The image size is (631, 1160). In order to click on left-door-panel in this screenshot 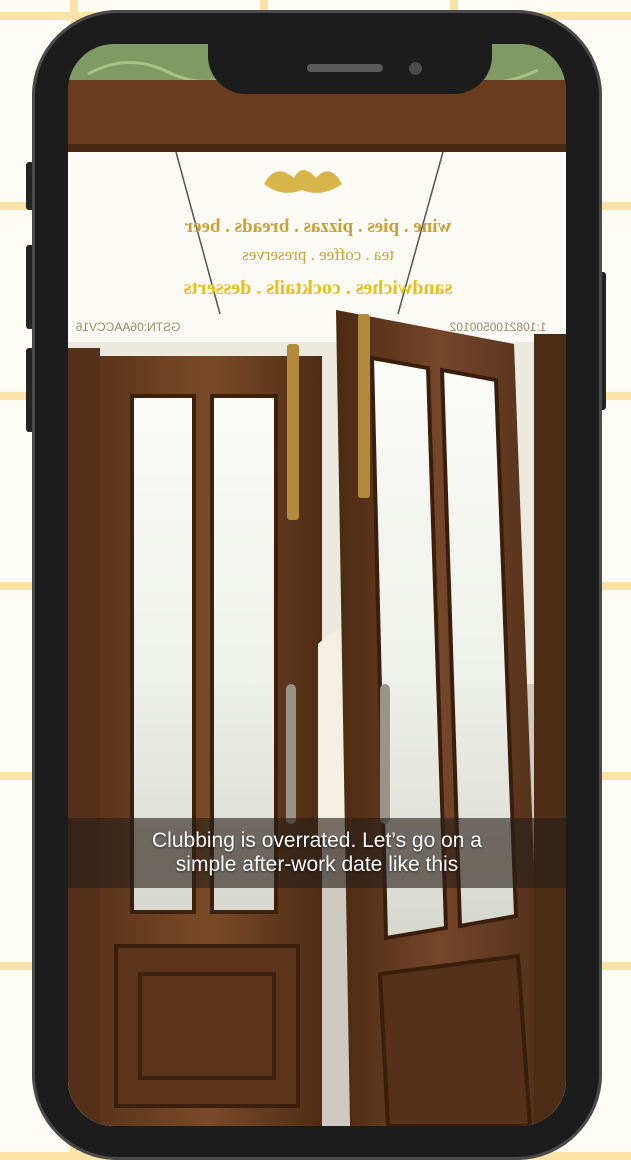, I will do `click(207, 1026)`.